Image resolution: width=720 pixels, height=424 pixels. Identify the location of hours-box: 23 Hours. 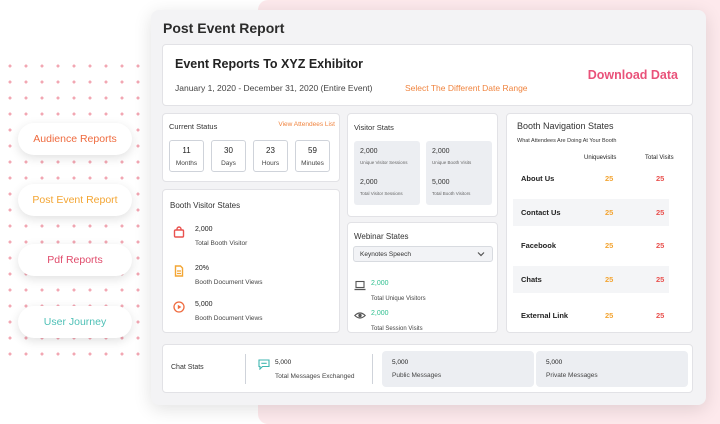
(270, 156).